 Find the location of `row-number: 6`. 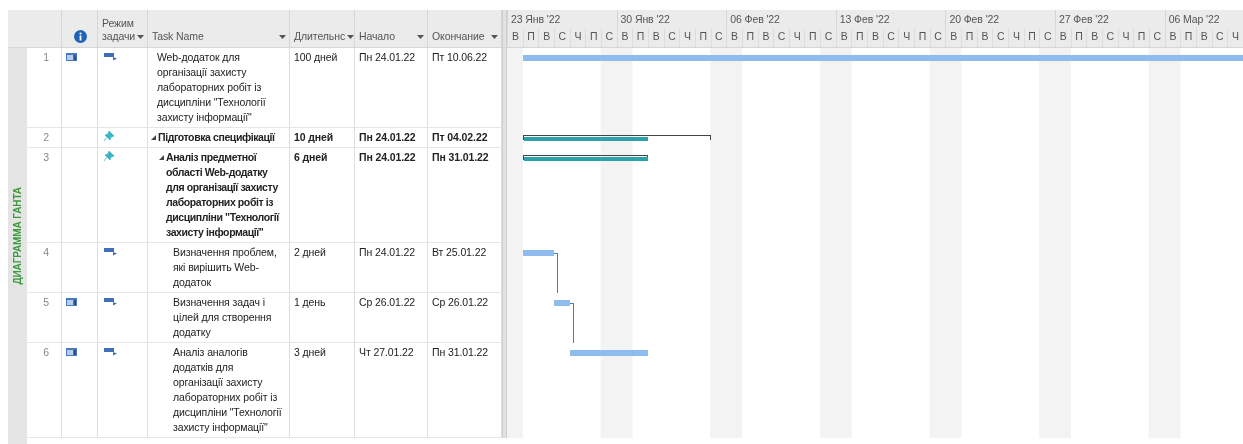

row-number: 6 is located at coordinates (44, 390).